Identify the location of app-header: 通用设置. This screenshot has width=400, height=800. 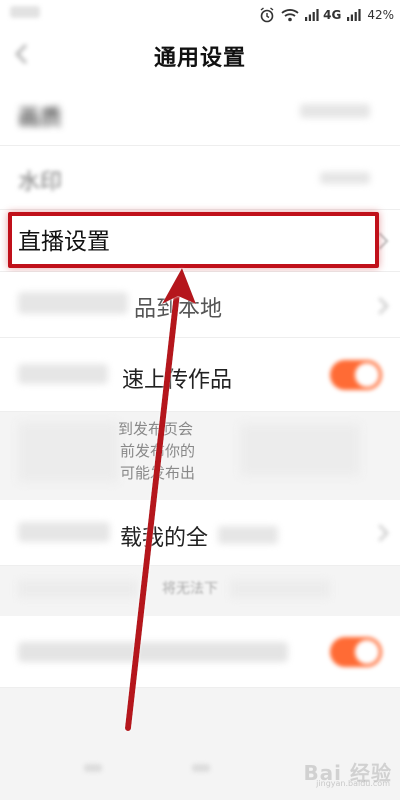
(200, 56).